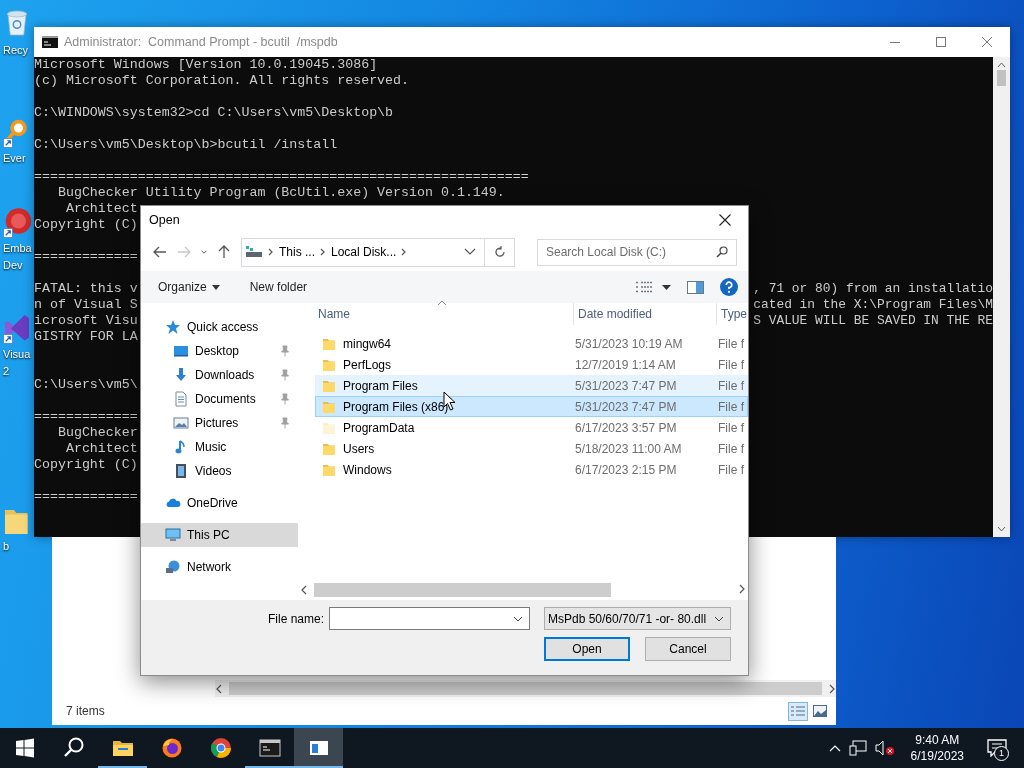 Image resolution: width=1024 pixels, height=768 pixels. What do you see at coordinates (729, 287) in the screenshot?
I see `help-icon` at bounding box center [729, 287].